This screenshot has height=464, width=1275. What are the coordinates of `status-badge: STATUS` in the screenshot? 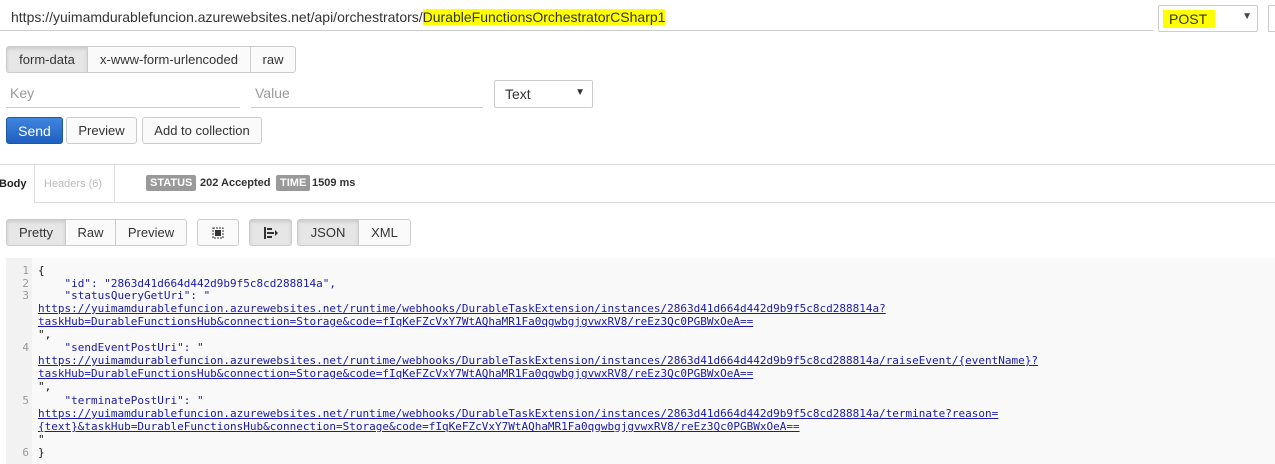 It's located at (171, 183).